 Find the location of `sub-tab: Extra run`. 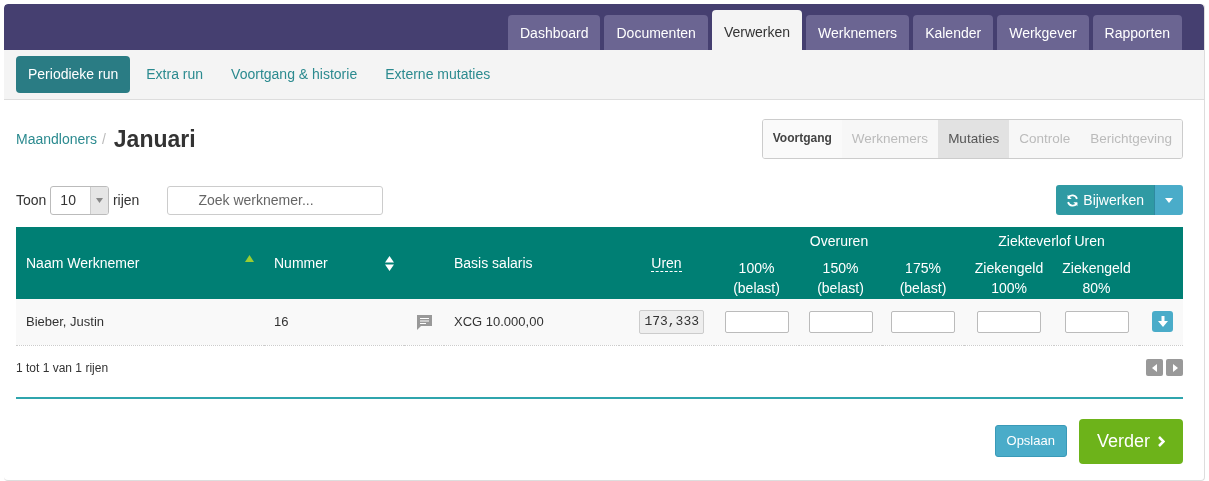

sub-tab: Extra run is located at coordinates (175, 74).